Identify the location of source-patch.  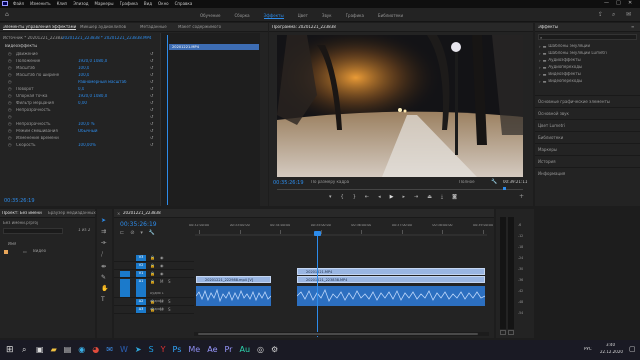
(125, 288).